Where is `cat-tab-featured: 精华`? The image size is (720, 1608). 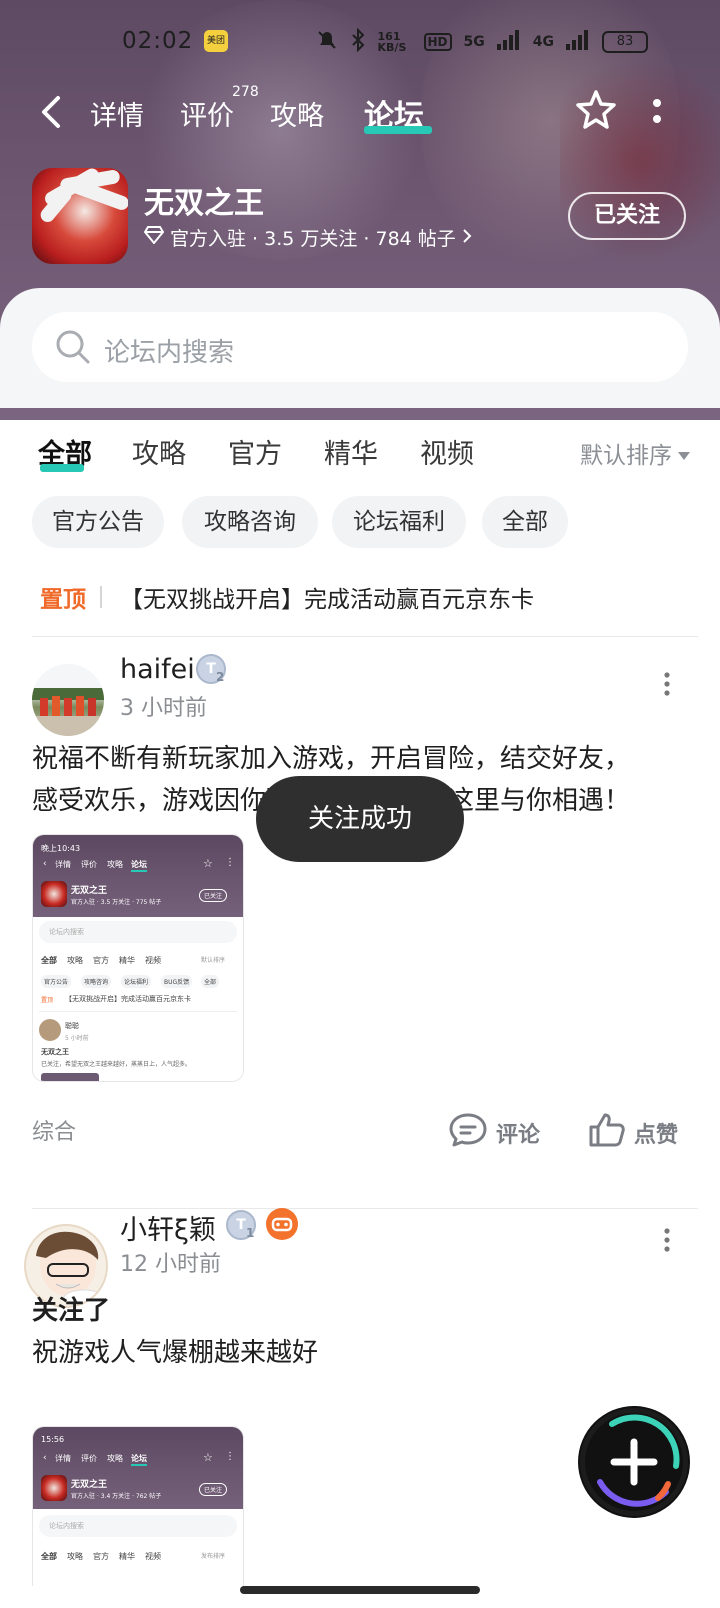
cat-tab-featured: 精华 is located at coordinates (351, 451).